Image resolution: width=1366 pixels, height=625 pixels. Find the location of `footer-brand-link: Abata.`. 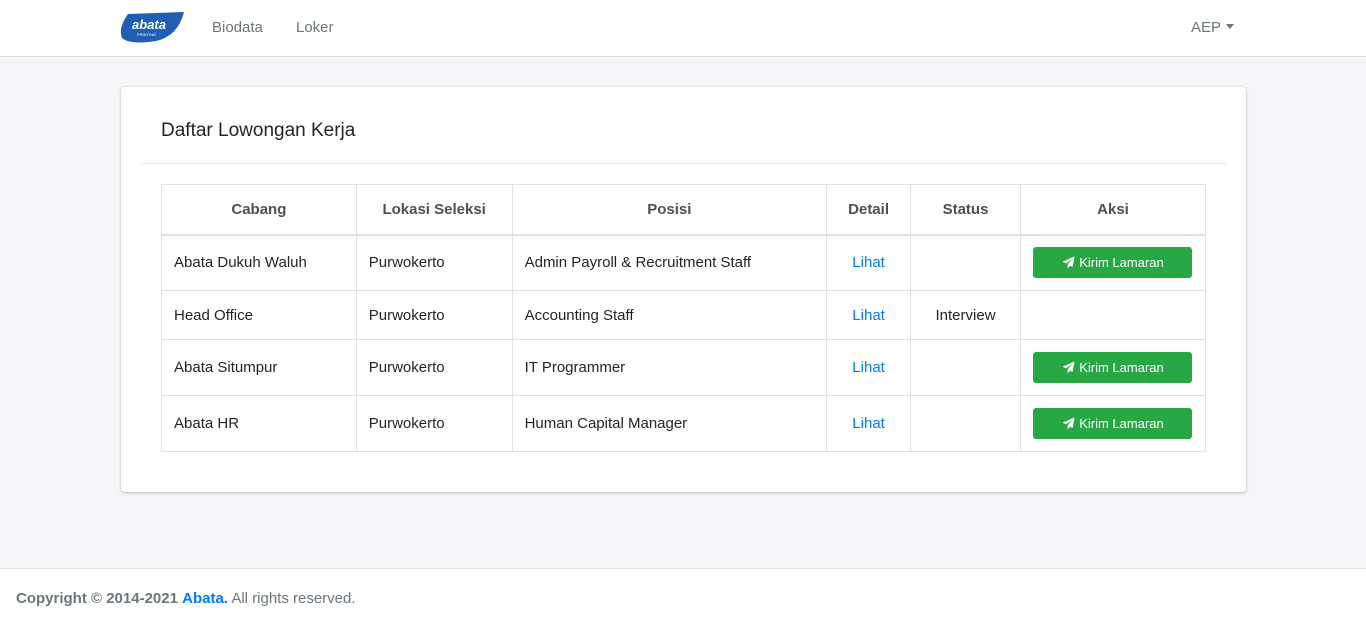

footer-brand-link: Abata. is located at coordinates (205, 598).